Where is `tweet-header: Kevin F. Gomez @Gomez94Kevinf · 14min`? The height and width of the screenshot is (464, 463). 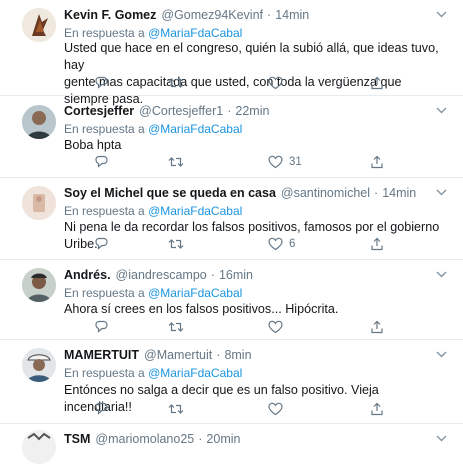 tweet-header: Kevin F. Gomez @Gomez94Kevinf · 14min is located at coordinates (186, 15).